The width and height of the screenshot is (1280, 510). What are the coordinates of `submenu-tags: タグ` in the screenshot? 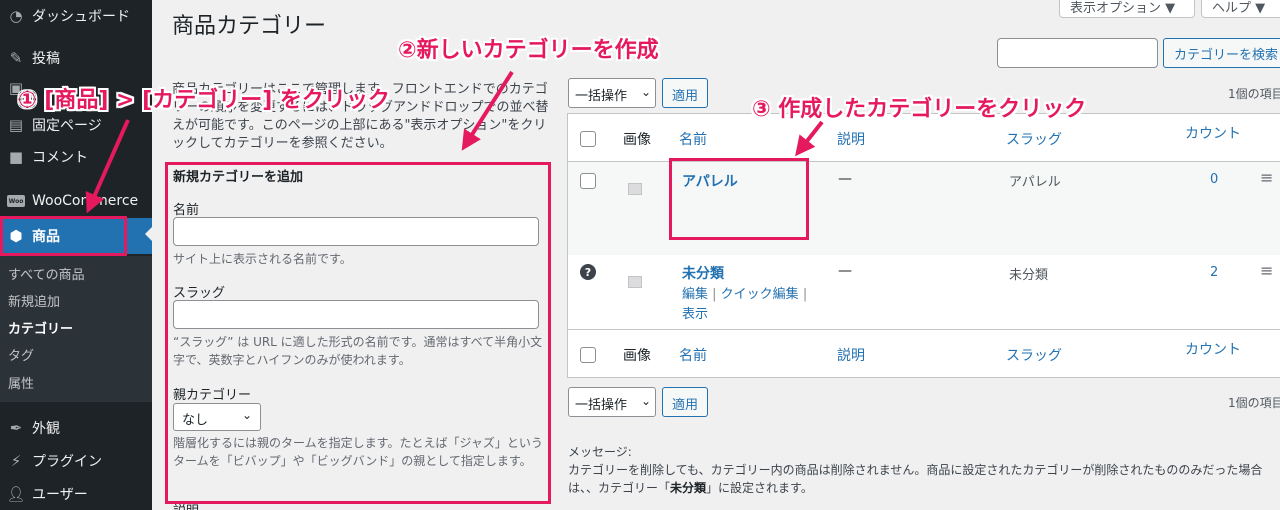 It's located at (21, 354).